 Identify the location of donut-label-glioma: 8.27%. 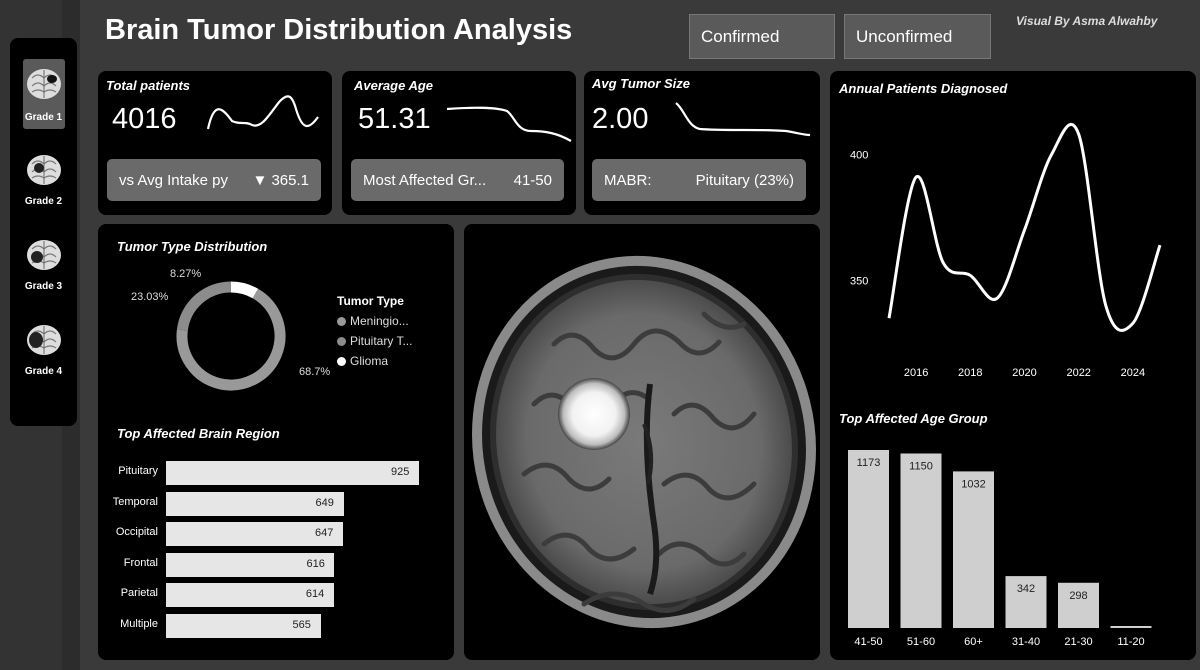
(186, 274).